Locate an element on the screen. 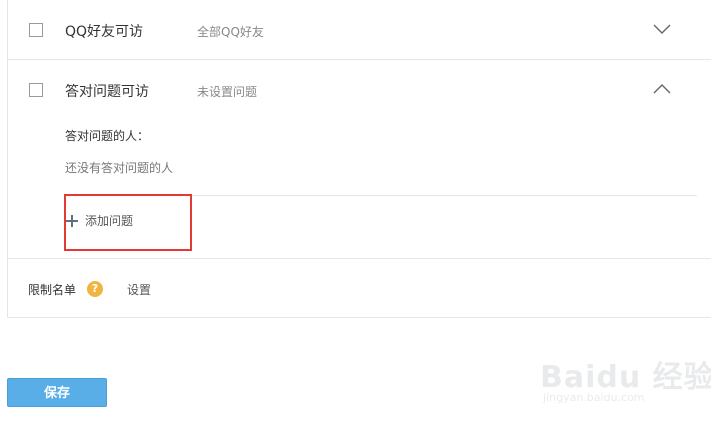 This screenshot has width=711, height=424. restrict-list-settings-link: 设置 is located at coordinates (139, 289).